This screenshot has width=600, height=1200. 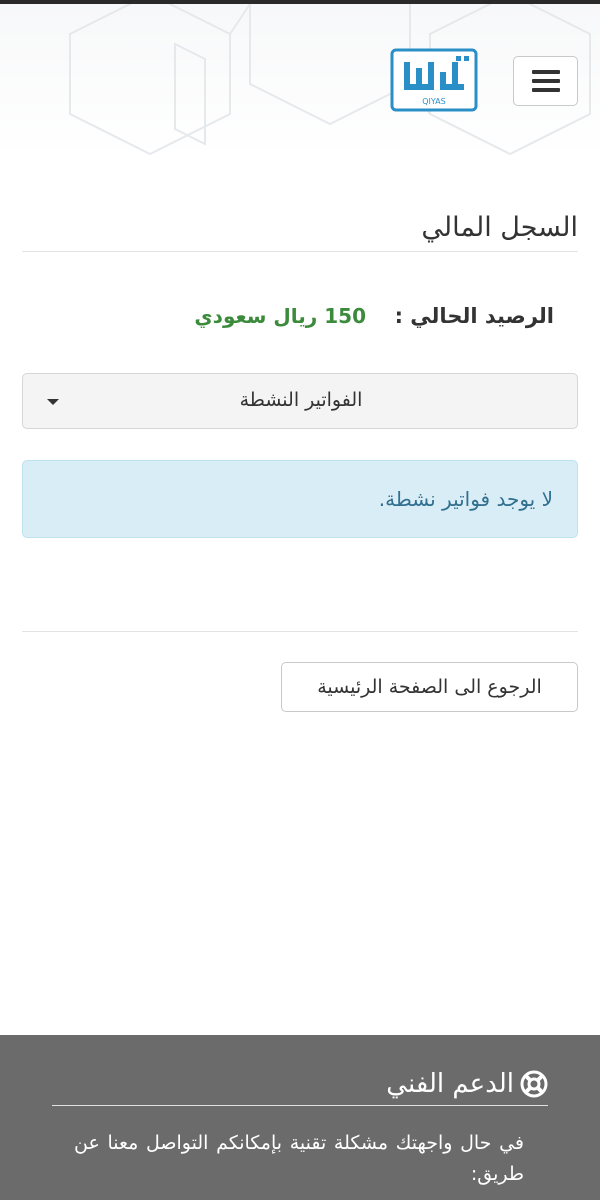 What do you see at coordinates (429, 687) in the screenshot?
I see `back-to-home-button: الرجوع الى الصفحة الرئيسية` at bounding box center [429, 687].